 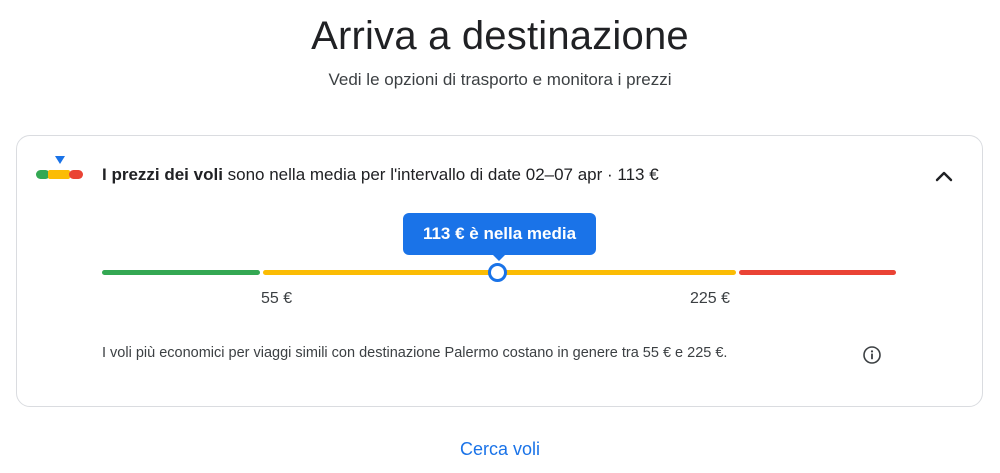 I want to click on current-price-marker, so click(x=497, y=272).